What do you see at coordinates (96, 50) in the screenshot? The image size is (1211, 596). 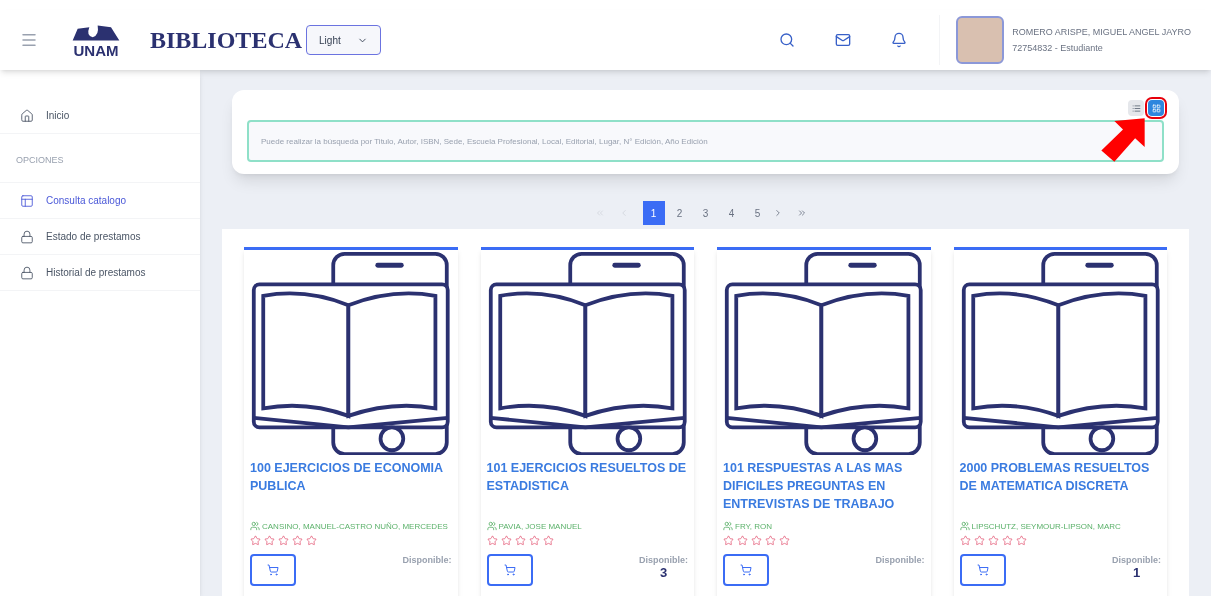 I see `brand-name: UNAM` at bounding box center [96, 50].